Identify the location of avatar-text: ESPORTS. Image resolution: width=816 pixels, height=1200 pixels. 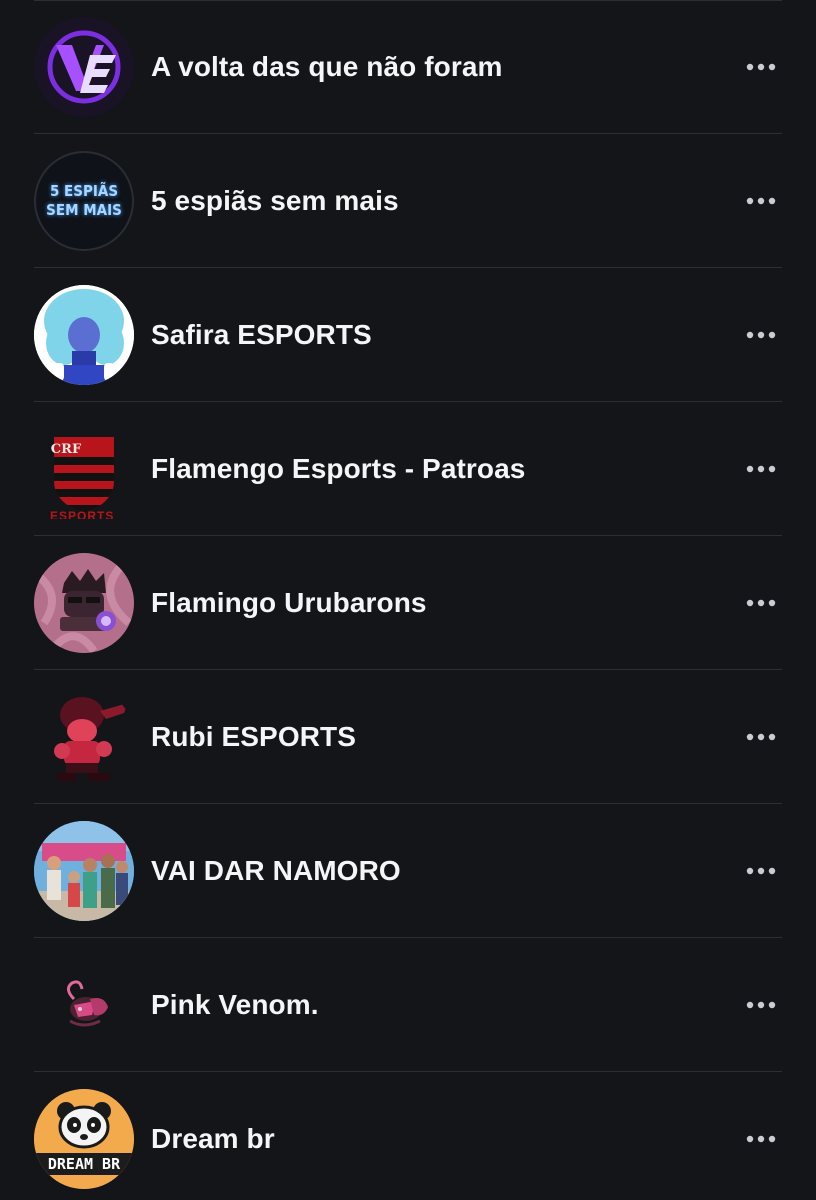
(82, 514).